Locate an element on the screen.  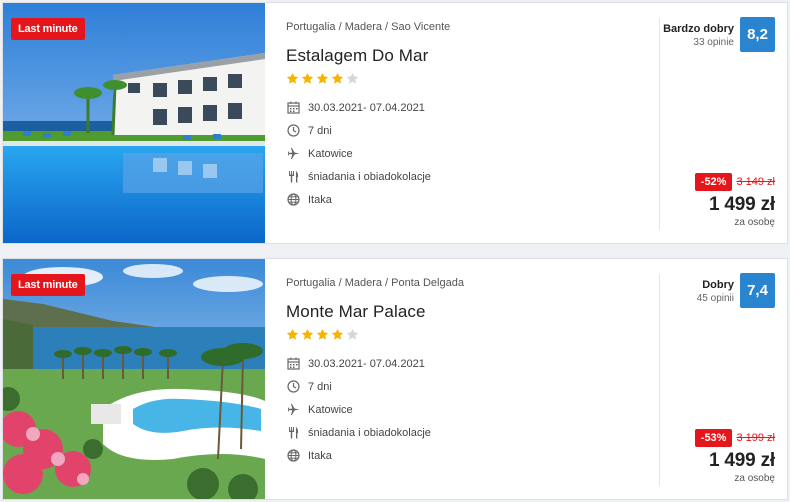
rating-score: 7,4 is located at coordinates (757, 290).